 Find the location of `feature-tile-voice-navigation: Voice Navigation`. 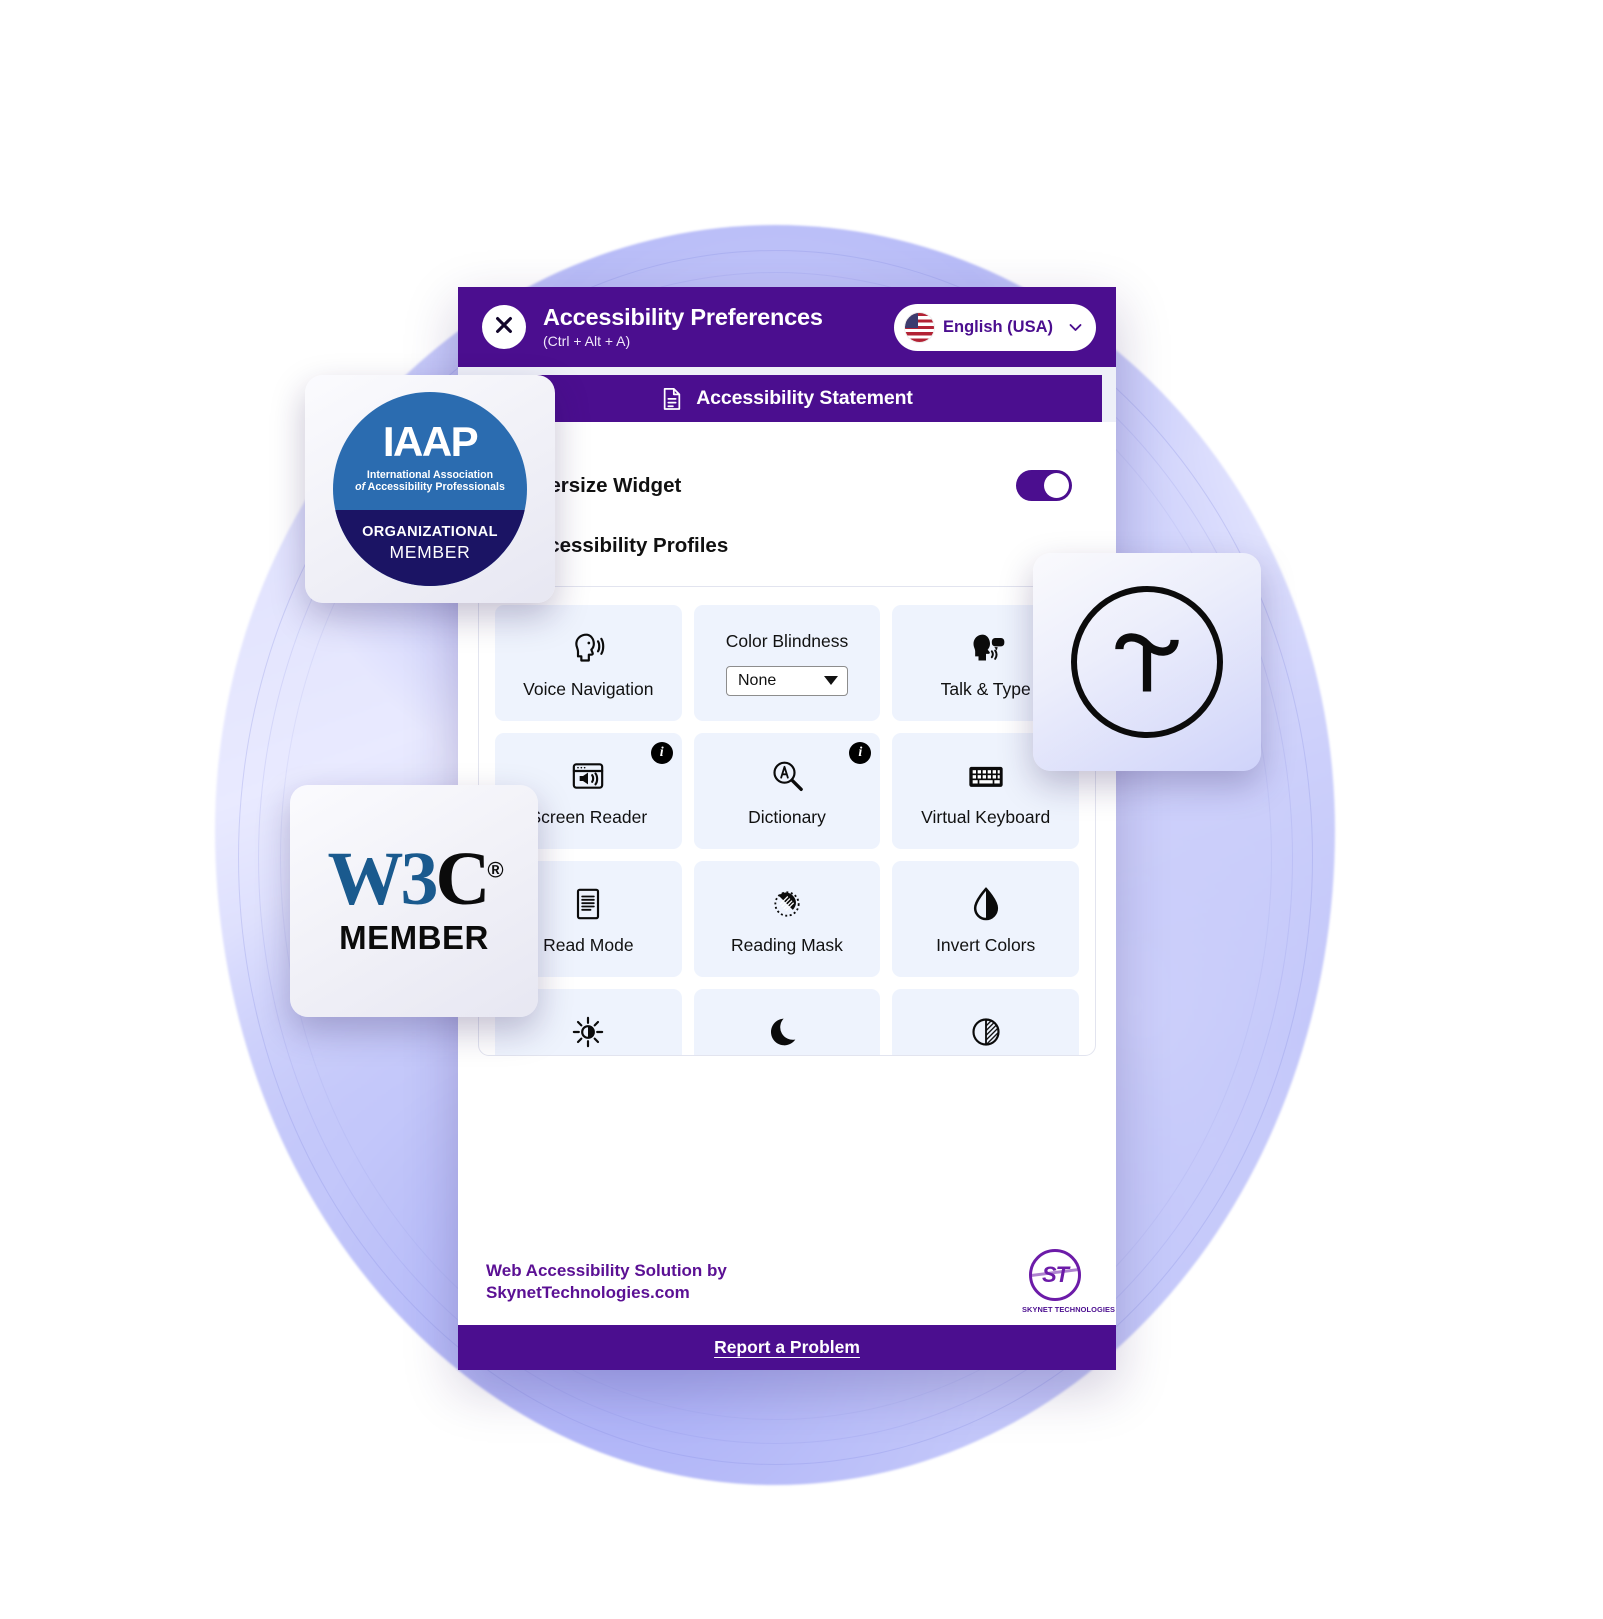

feature-tile-voice-navigation: Voice Navigation is located at coordinates (588, 663).